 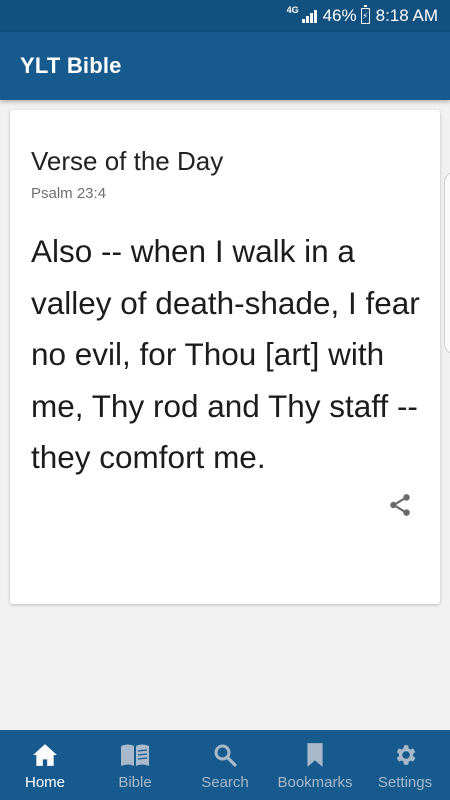 I want to click on nav-search: Search, so click(x=225, y=765).